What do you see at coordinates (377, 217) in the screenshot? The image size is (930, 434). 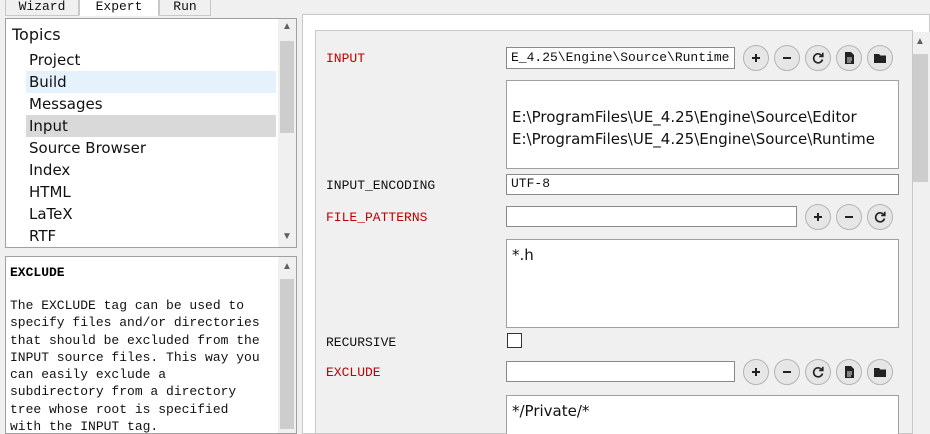 I see `file-patterns-label: FILE_PATTERNS` at bounding box center [377, 217].